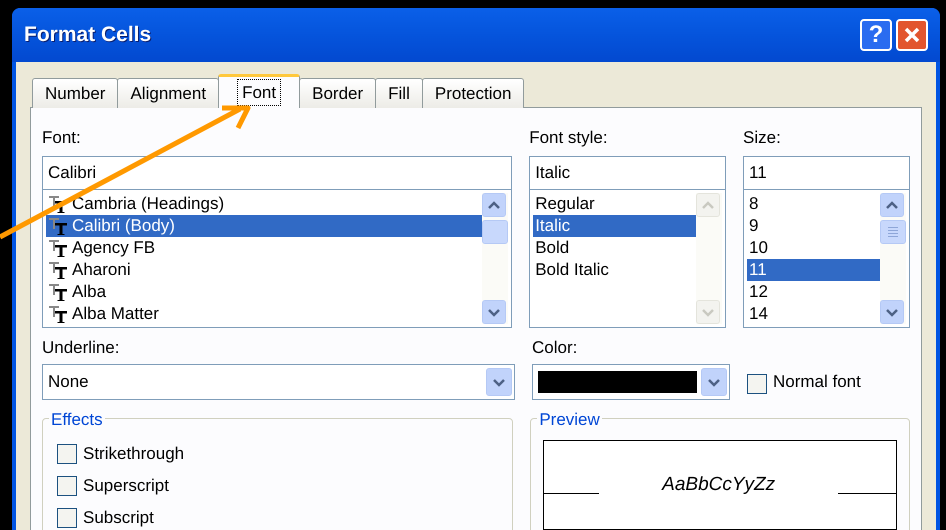 The image size is (946, 530). What do you see at coordinates (813, 270) in the screenshot?
I see `list-item: 11` at bounding box center [813, 270].